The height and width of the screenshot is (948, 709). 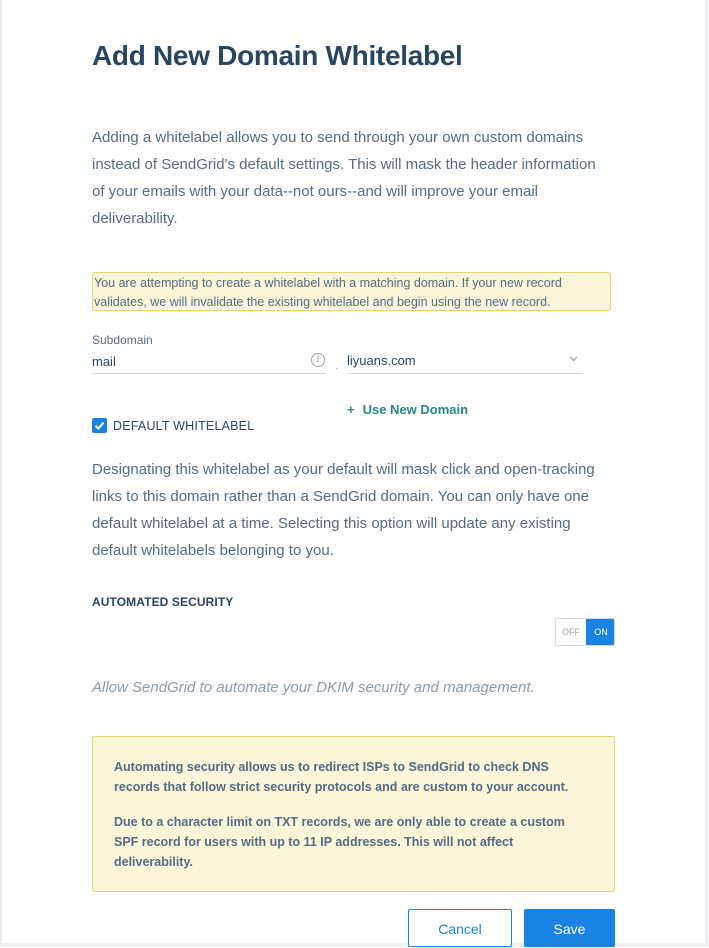 What do you see at coordinates (163, 602) in the screenshot?
I see `automated-security-heading: AUTOMATED SECURITY` at bounding box center [163, 602].